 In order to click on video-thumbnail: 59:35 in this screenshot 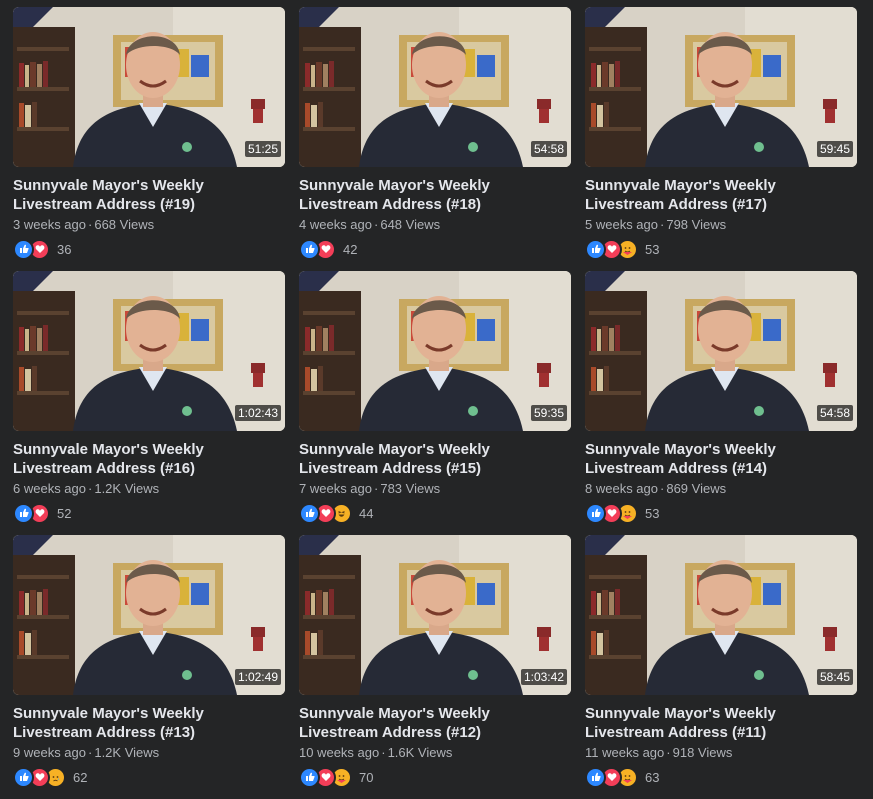, I will do `click(435, 351)`.